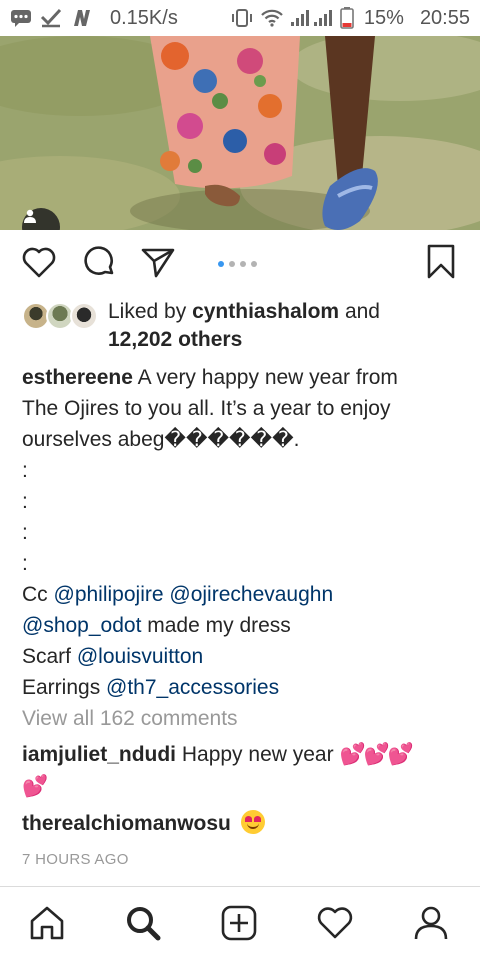 The width and height of the screenshot is (480, 960). I want to click on carousel-indicator, so click(237, 264).